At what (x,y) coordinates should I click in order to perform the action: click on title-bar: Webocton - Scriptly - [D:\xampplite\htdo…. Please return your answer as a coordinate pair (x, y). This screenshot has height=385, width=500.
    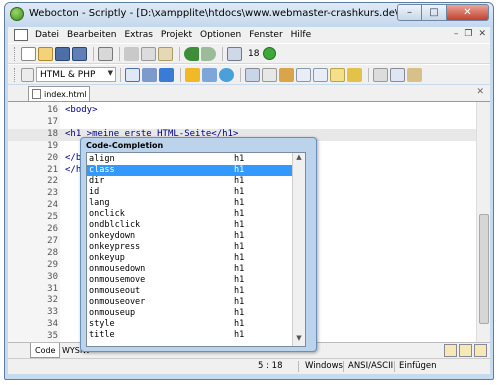
    Looking at the image, I should click on (249, 15).